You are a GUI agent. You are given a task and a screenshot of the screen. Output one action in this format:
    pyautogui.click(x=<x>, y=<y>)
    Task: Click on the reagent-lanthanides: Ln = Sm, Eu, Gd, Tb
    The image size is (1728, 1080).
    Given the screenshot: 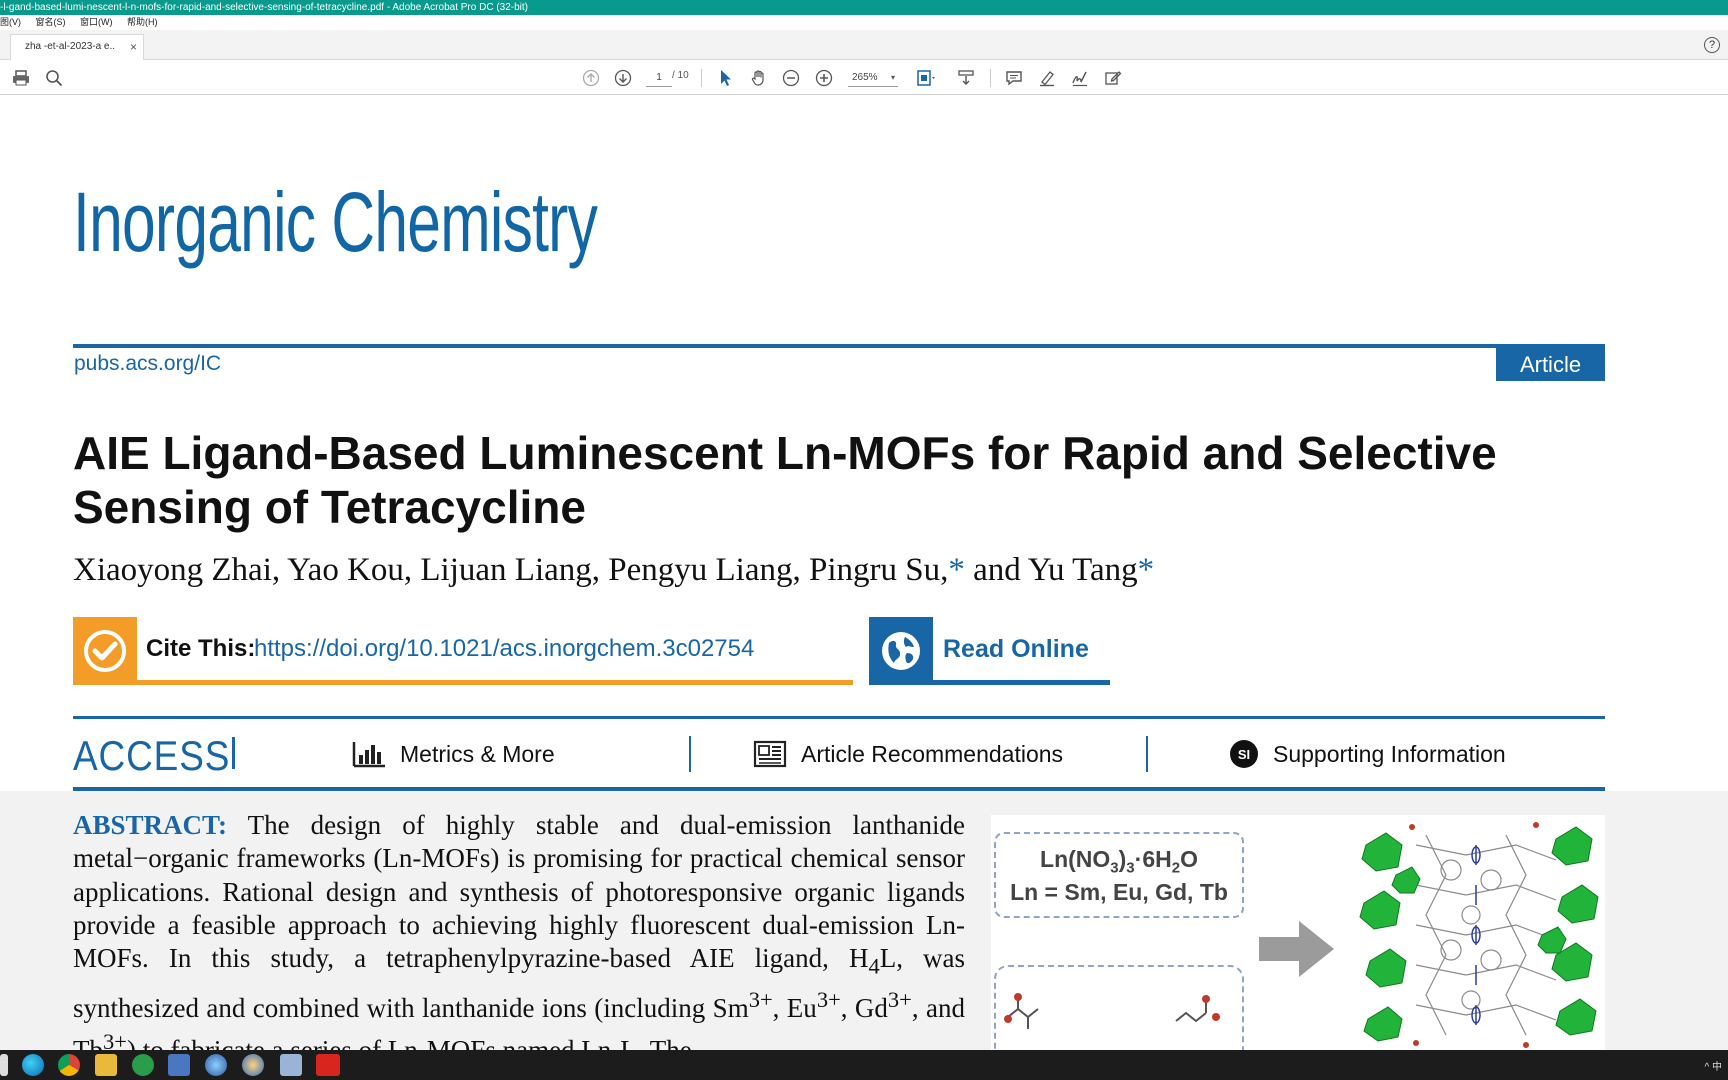 What is the action you would take?
    pyautogui.click(x=1119, y=891)
    